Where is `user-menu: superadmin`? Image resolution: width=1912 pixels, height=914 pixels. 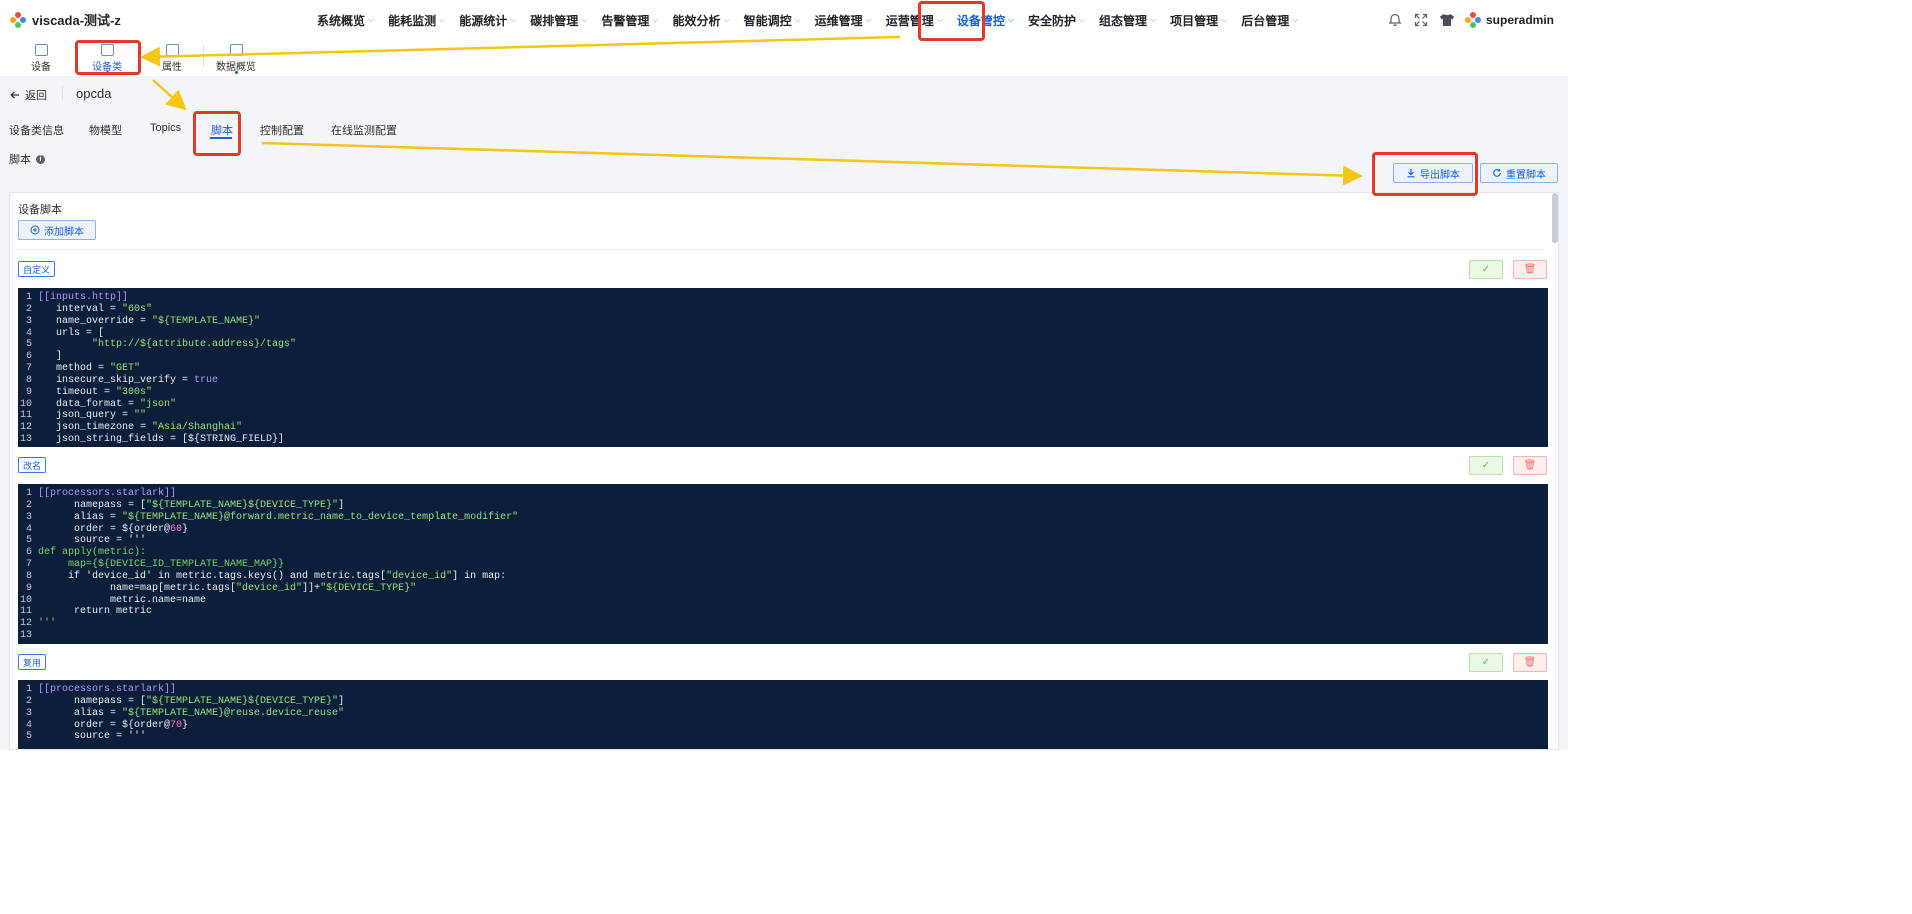
user-menu: superadmin is located at coordinates (1509, 20).